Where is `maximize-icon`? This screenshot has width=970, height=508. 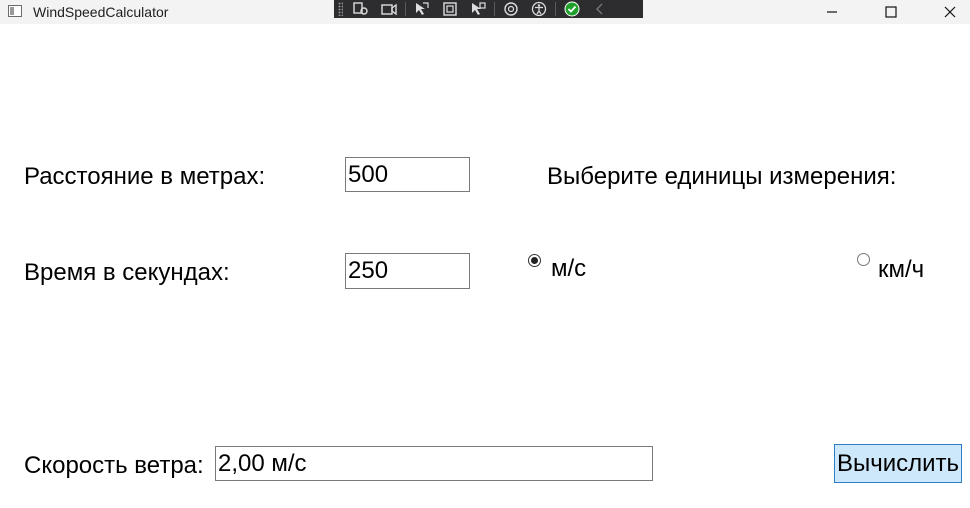
maximize-icon is located at coordinates (891, 12).